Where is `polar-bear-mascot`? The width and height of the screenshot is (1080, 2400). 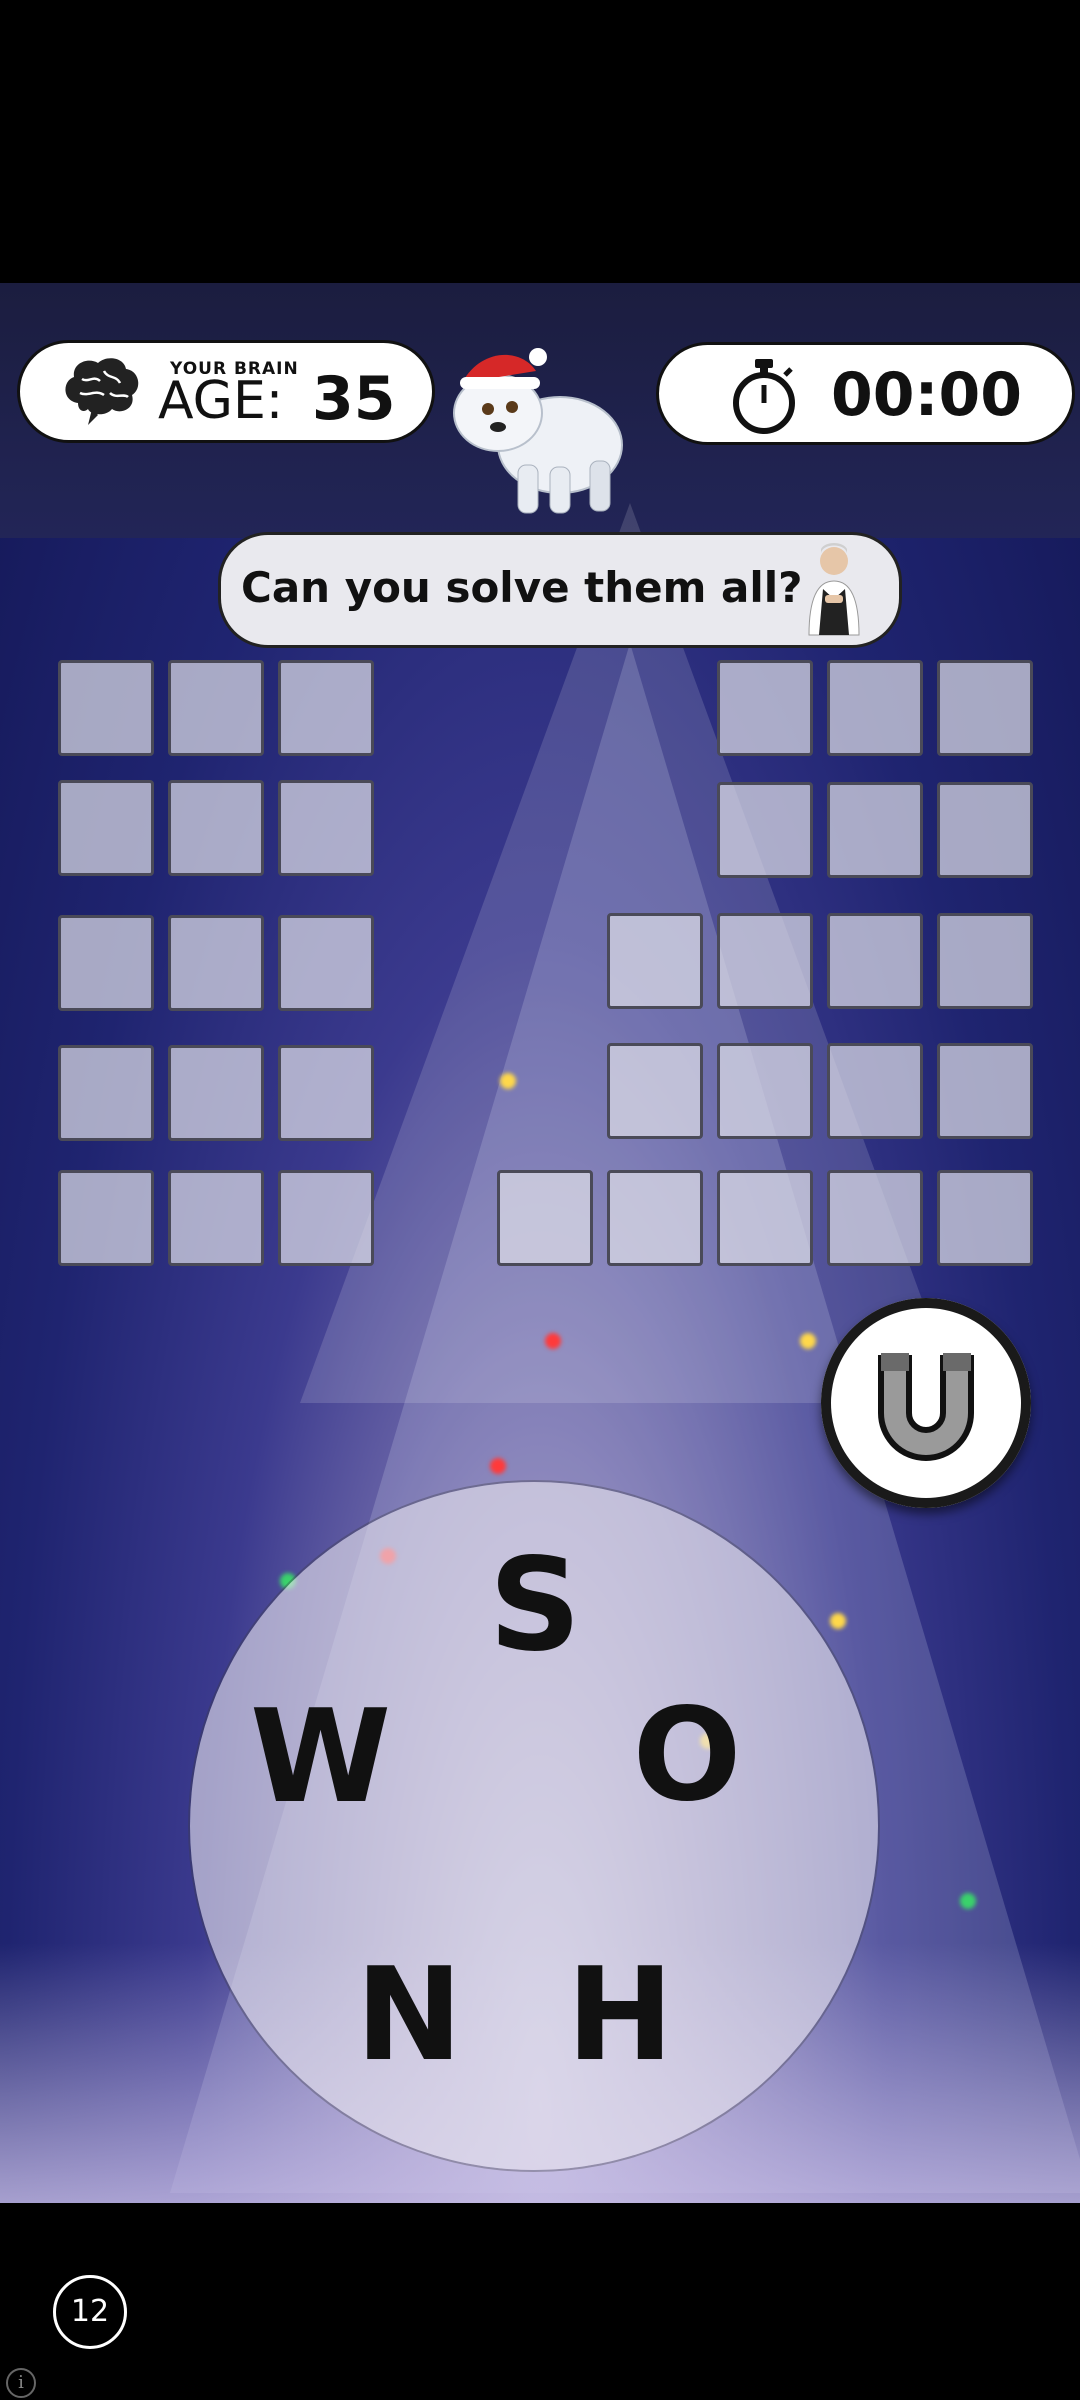 polar-bear-mascot is located at coordinates (538, 431).